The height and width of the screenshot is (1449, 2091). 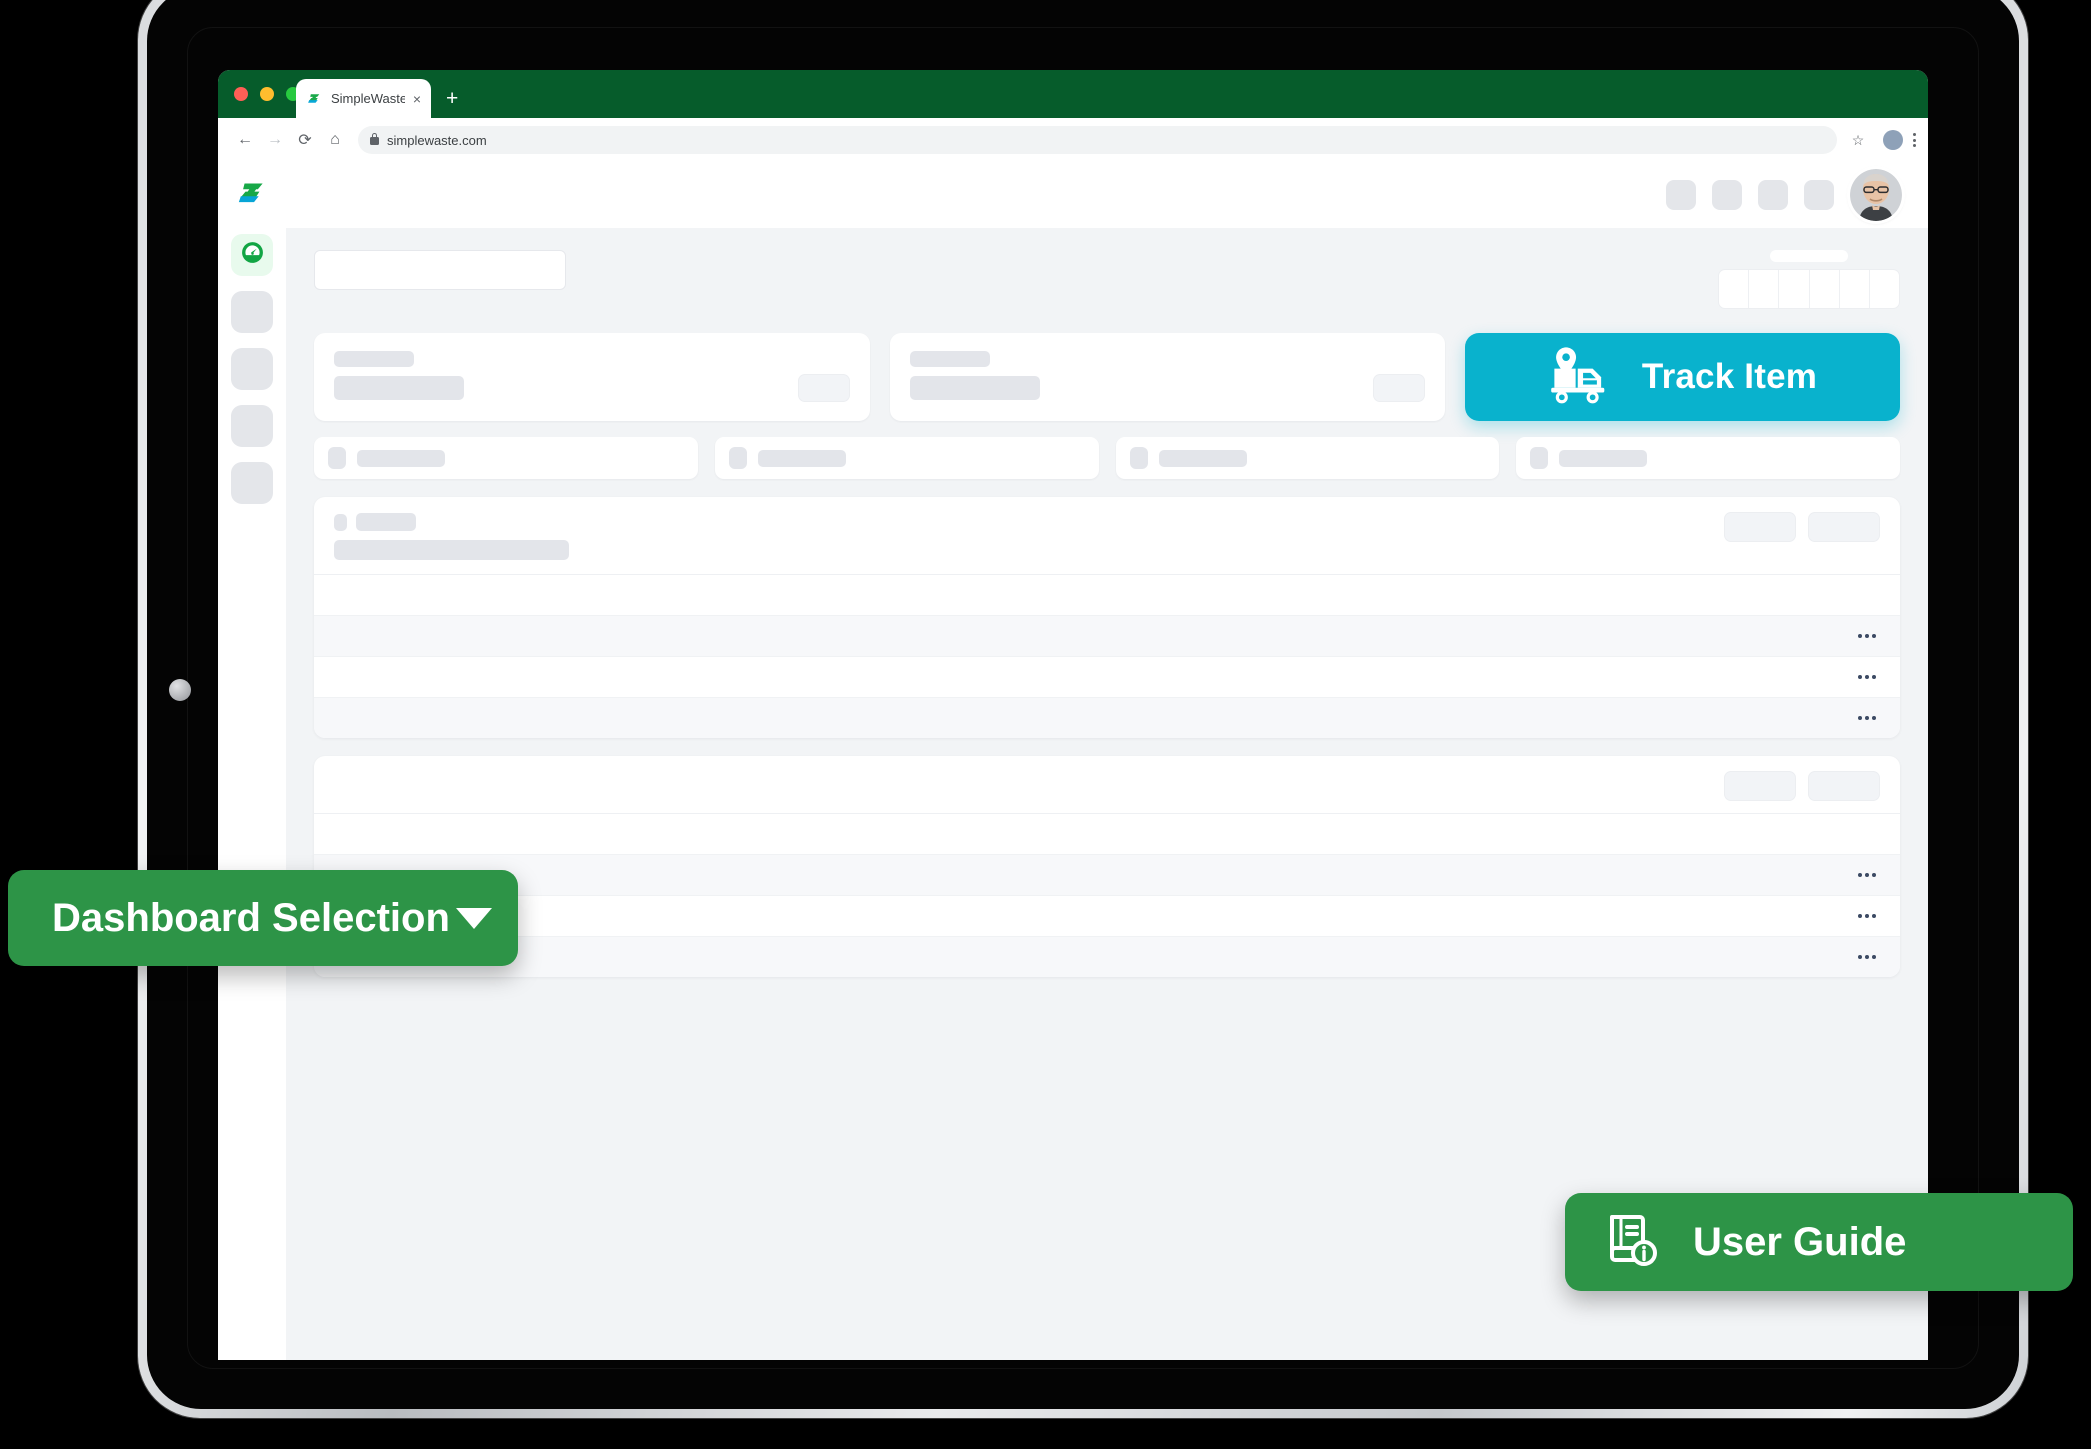 I want to click on kebab-menu-icon, so click(x=1914, y=140).